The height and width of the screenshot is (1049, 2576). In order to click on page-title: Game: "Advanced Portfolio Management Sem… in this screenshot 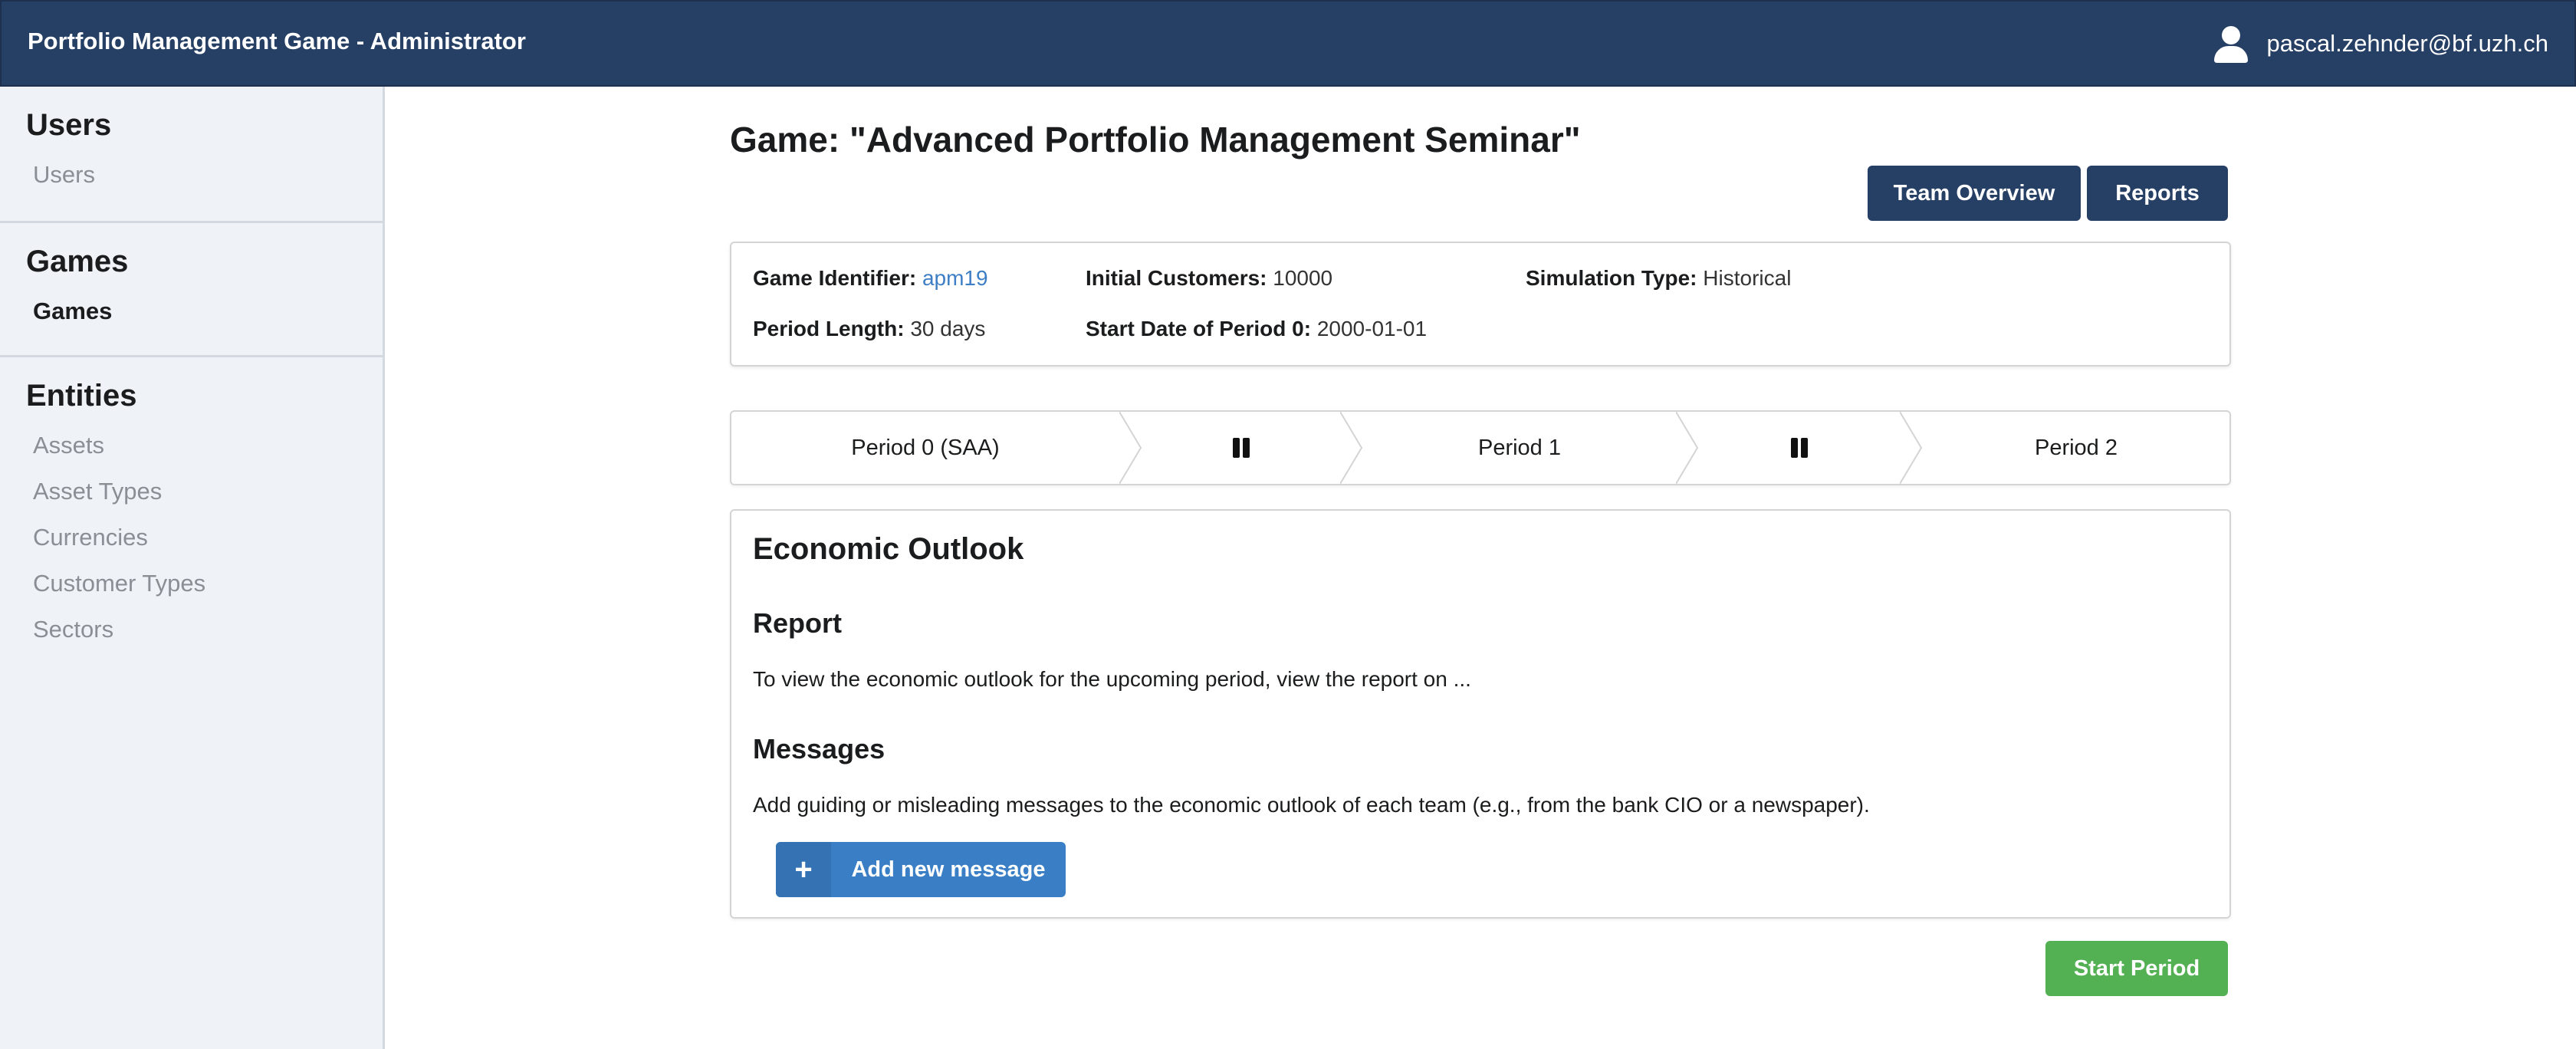, I will do `click(1155, 139)`.